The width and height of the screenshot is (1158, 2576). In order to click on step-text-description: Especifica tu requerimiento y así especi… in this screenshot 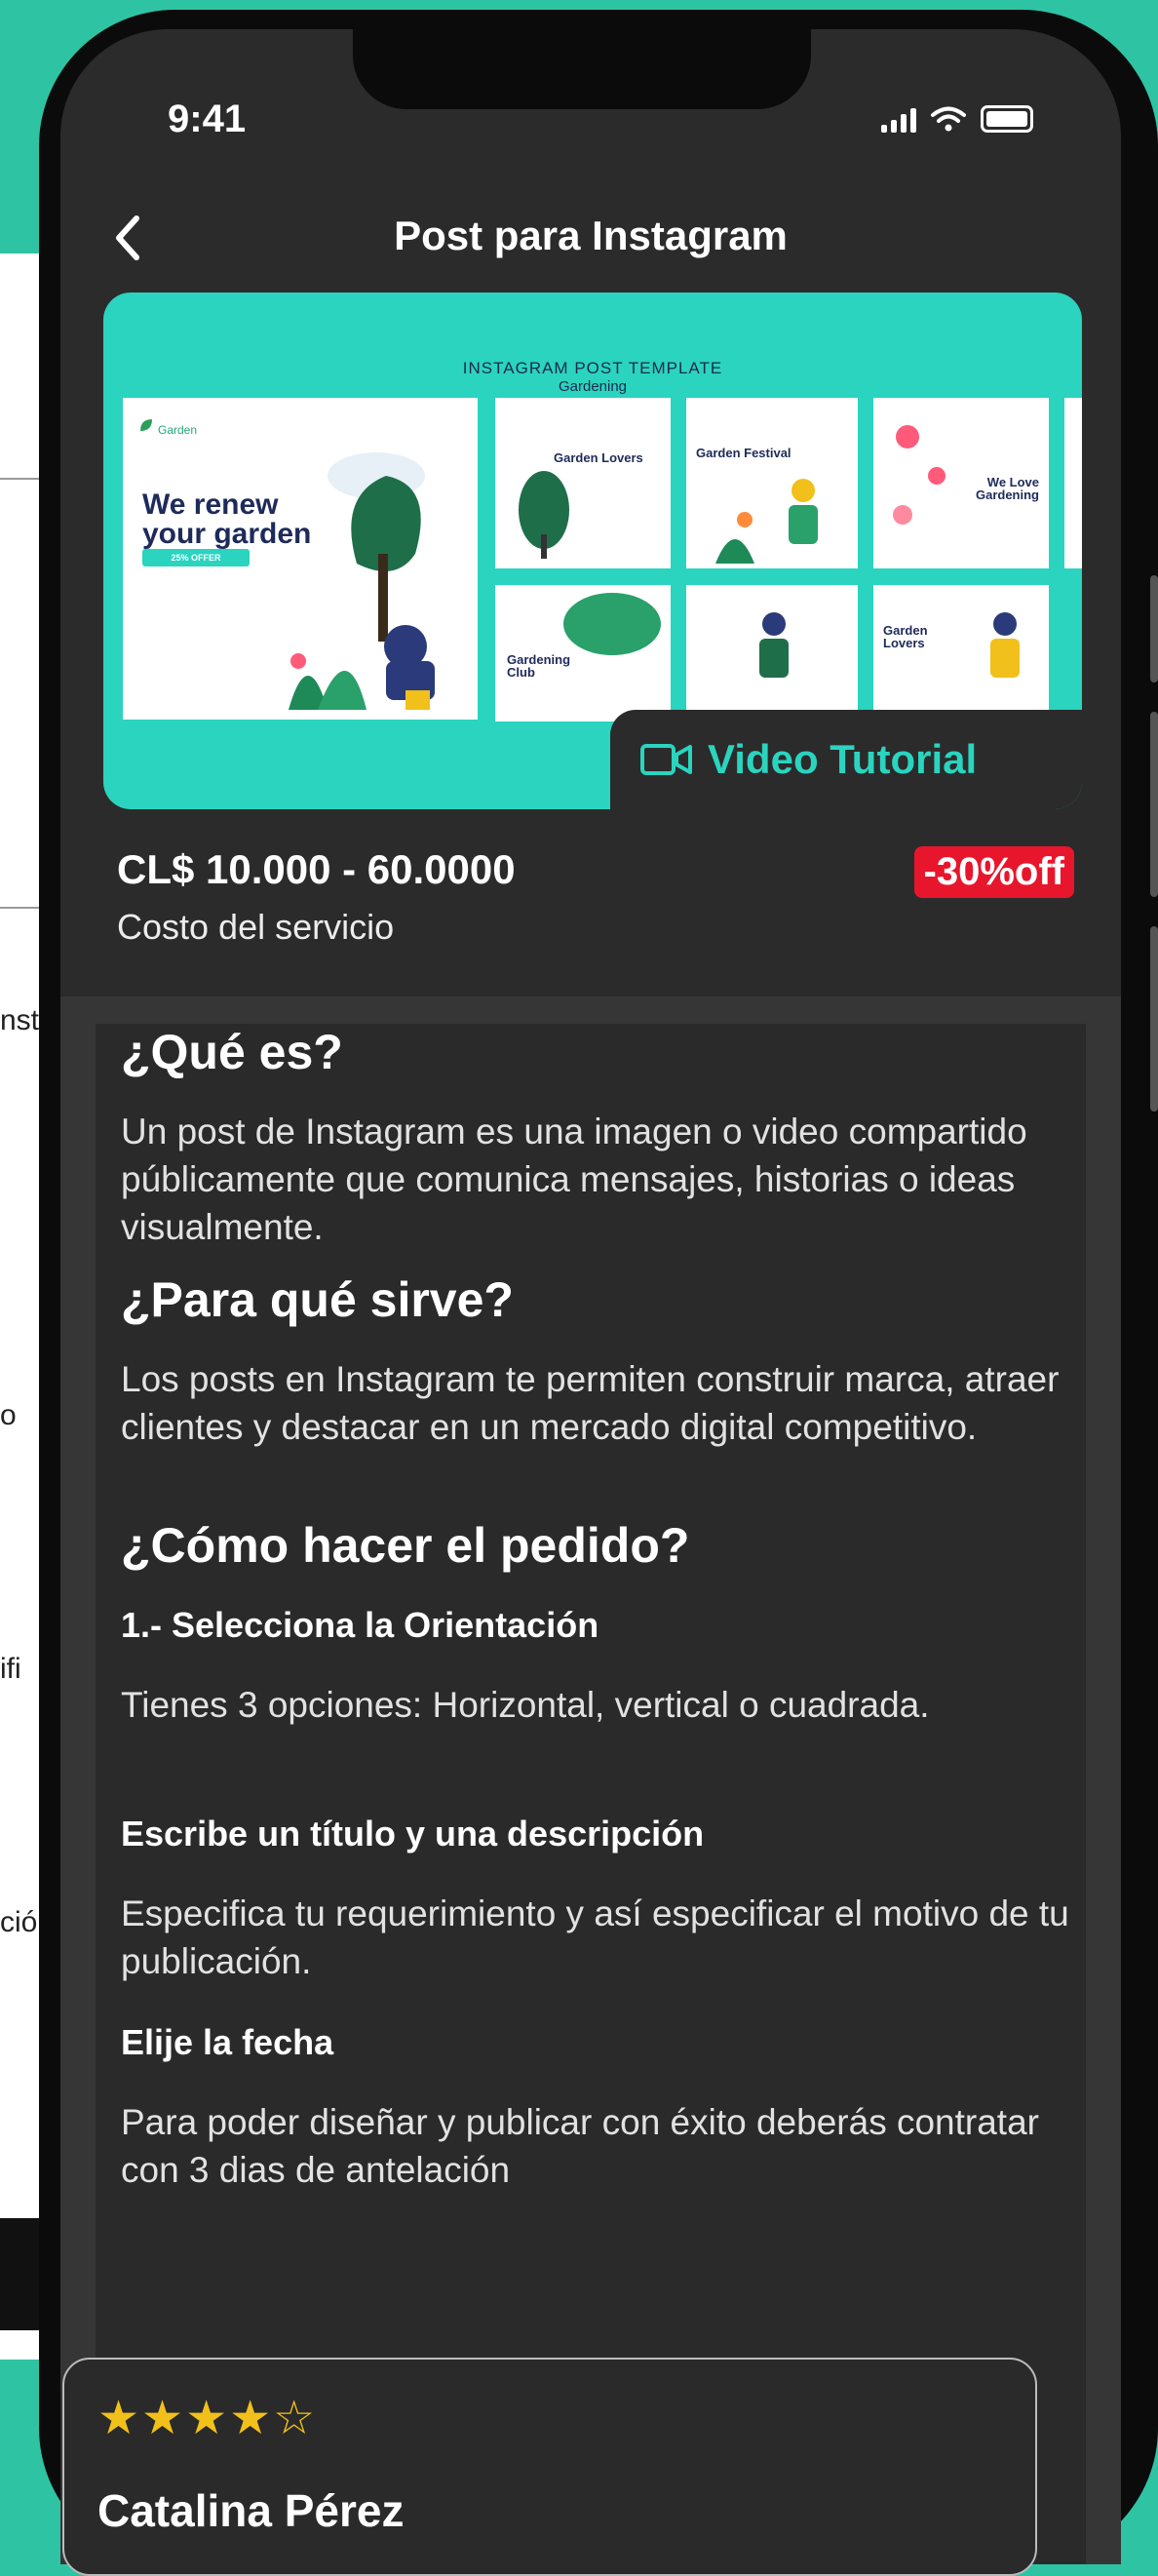, I will do `click(595, 1937)`.